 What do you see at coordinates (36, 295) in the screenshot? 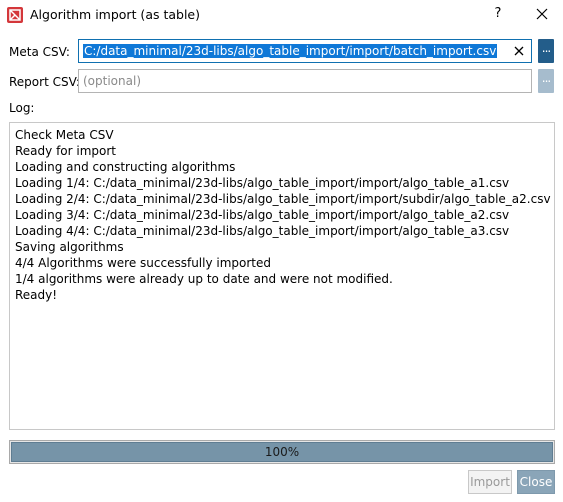
I see `log-line: Ready!` at bounding box center [36, 295].